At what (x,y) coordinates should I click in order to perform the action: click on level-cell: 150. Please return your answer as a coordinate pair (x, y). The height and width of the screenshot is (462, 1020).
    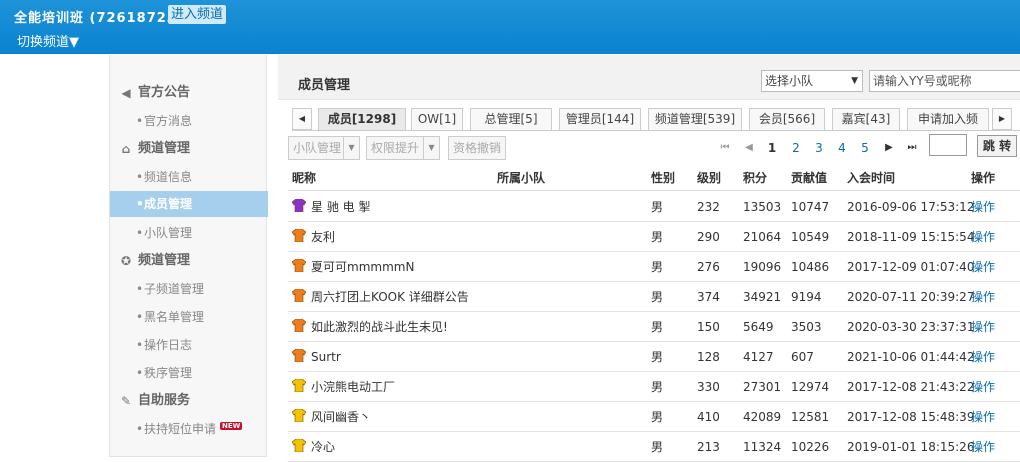
    Looking at the image, I should click on (708, 327).